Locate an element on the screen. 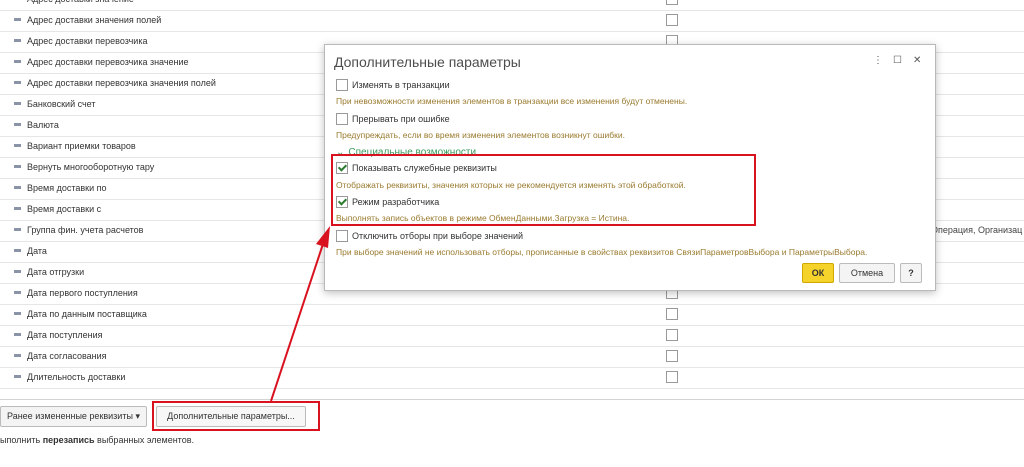 The height and width of the screenshot is (467, 1024). change-in-transaction-checkbox: Изменять в транзакции is located at coordinates (393, 85).